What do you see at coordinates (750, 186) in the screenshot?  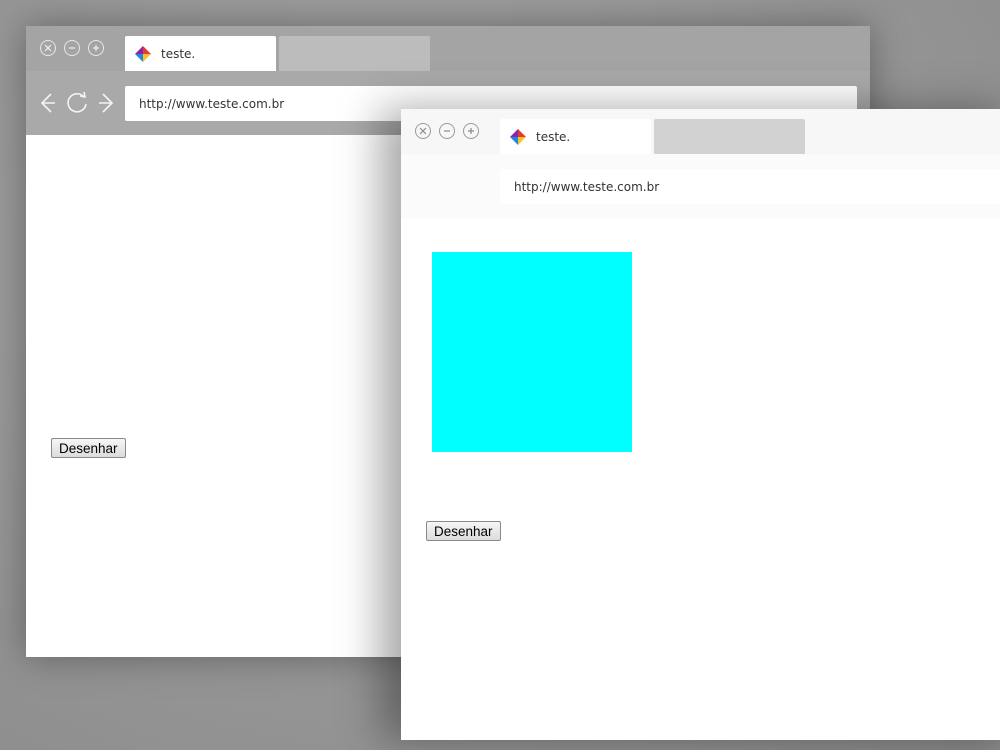 I see `address-bar: http://www.teste.com.br` at bounding box center [750, 186].